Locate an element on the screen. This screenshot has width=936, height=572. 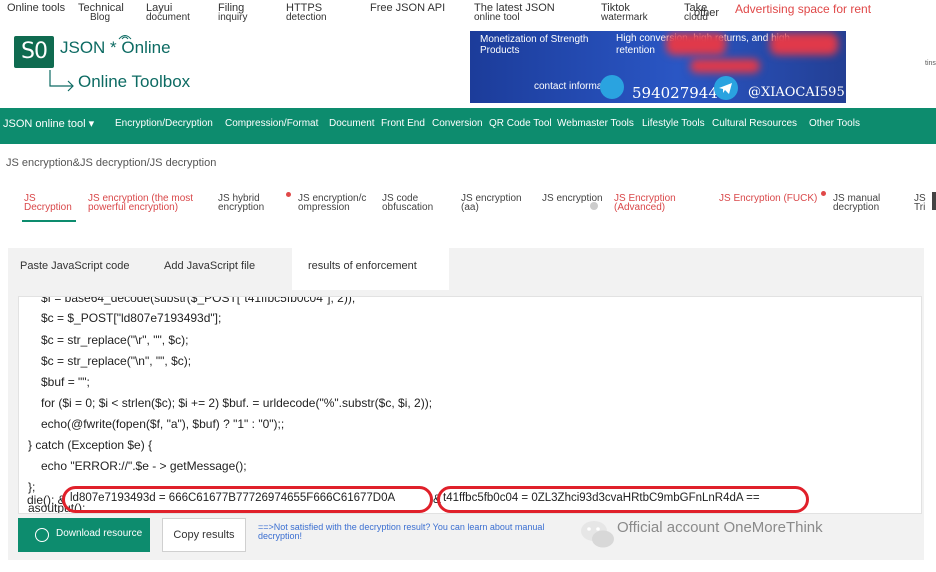
subtab-js-manual-decryption: JS manual decryption is located at coordinates (856, 203).